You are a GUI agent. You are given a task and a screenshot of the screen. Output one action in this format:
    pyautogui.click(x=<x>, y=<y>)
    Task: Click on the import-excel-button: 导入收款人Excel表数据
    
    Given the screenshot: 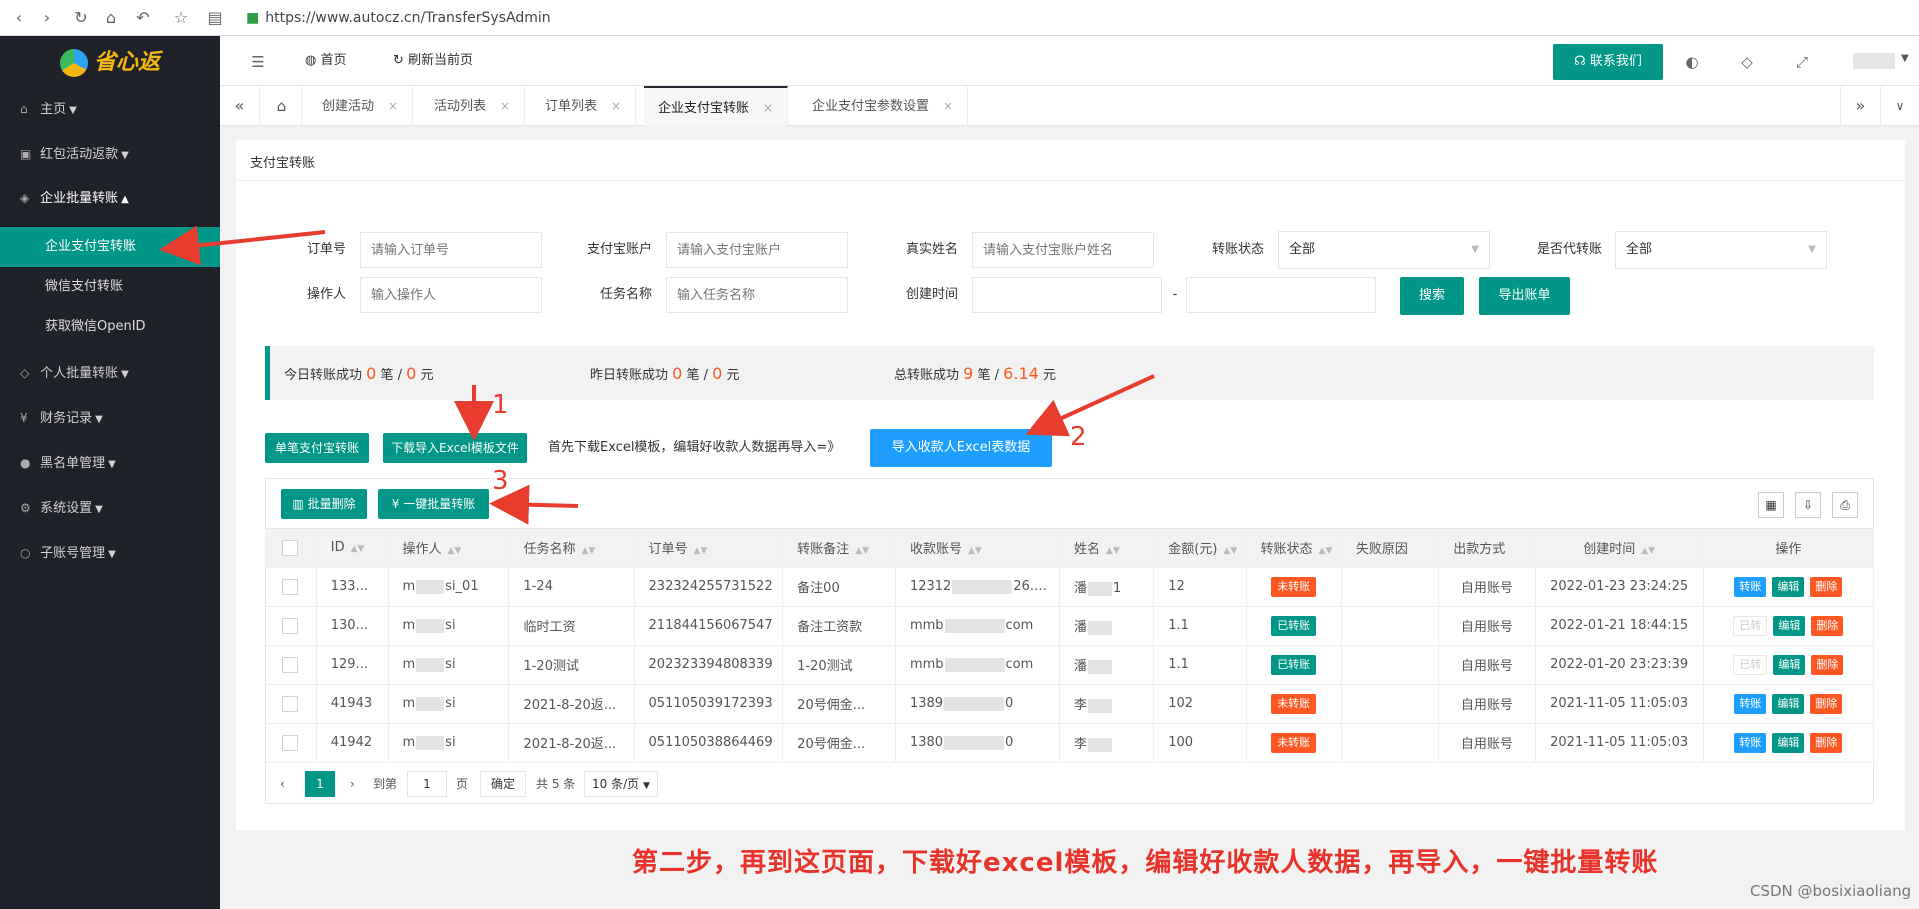 What is the action you would take?
    pyautogui.click(x=961, y=448)
    